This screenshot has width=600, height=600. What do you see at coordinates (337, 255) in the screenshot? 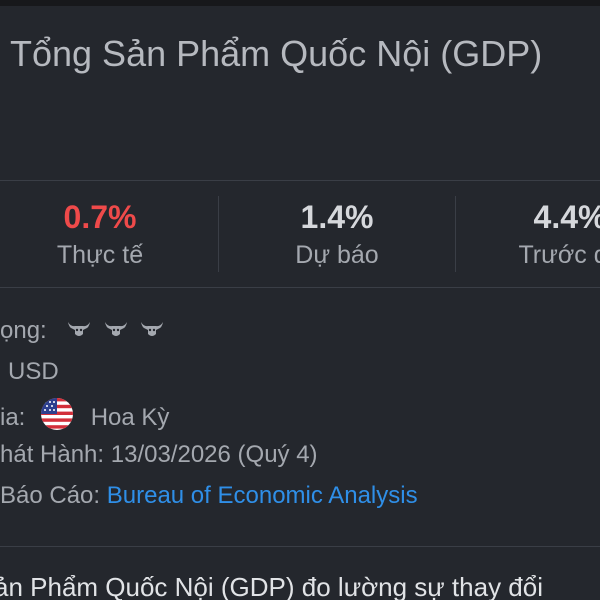
I see `forecast-label: Dự báo` at bounding box center [337, 255].